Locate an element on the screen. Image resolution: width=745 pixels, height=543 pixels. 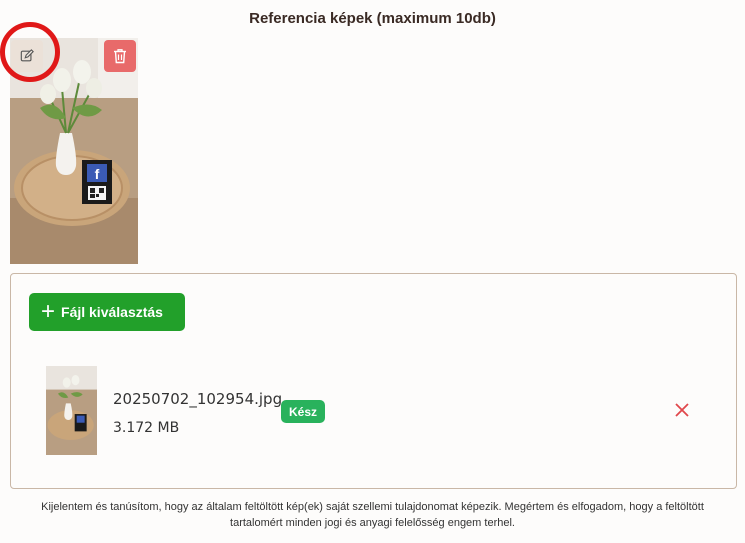
choose-file-label: Fájl kiválasztás is located at coordinates (112, 312).